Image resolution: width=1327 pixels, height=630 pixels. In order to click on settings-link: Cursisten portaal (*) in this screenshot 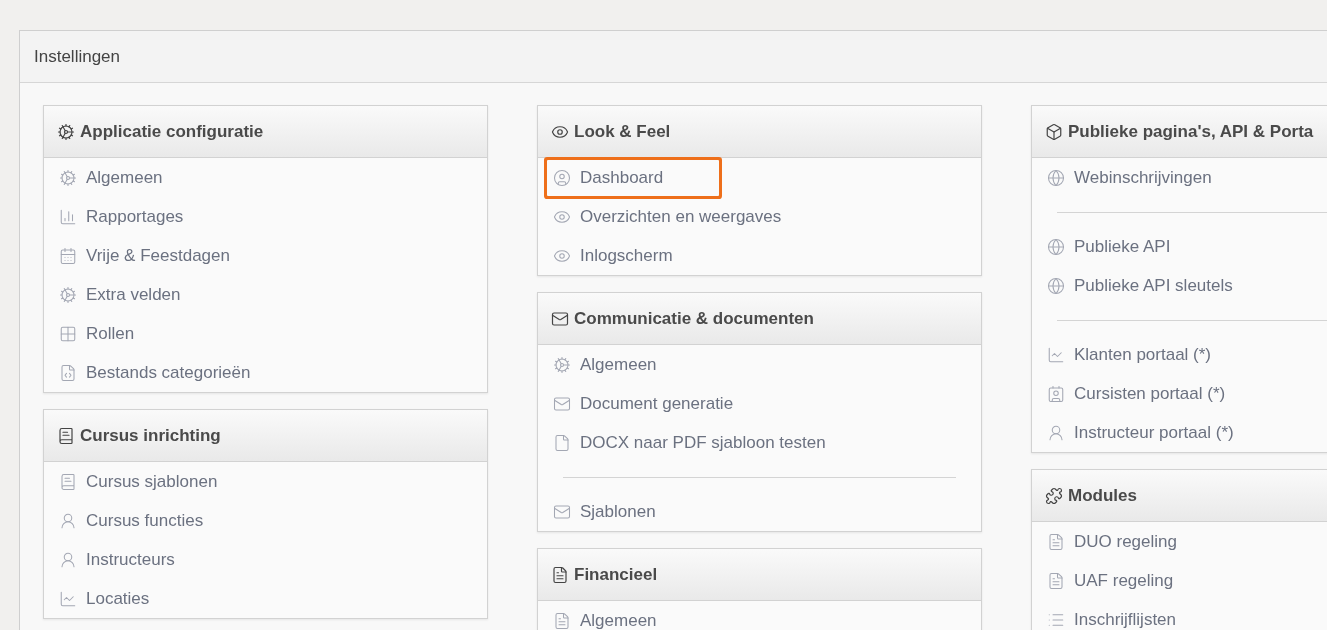, I will do `click(1137, 393)`.